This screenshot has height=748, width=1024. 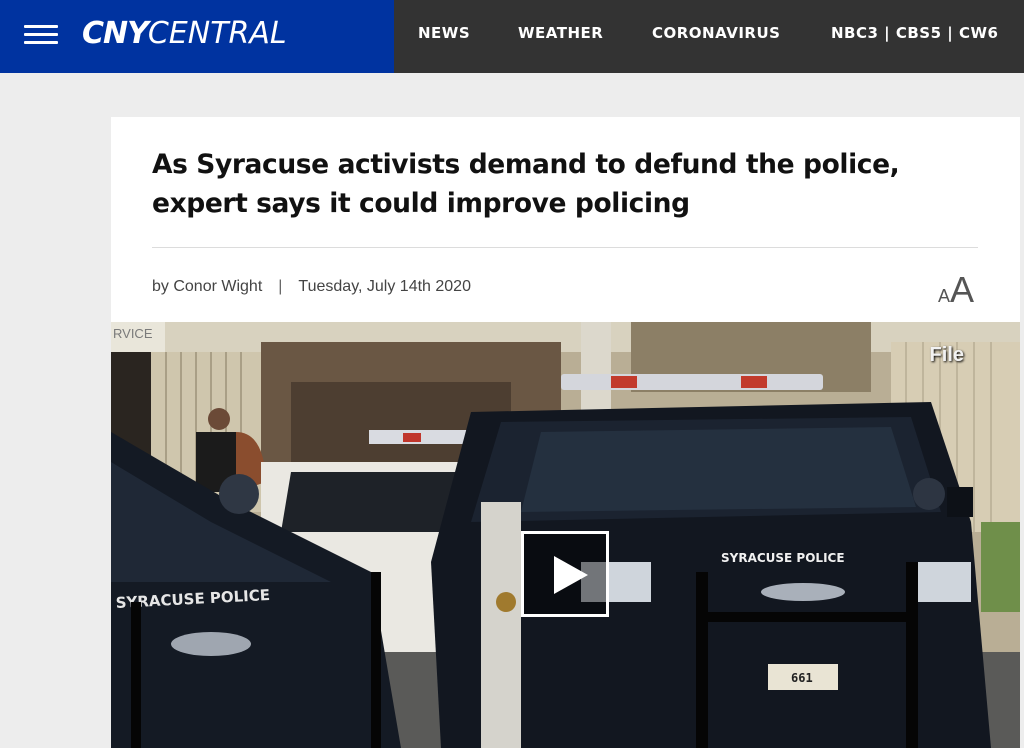 What do you see at coordinates (384, 286) in the screenshot?
I see `publish-date: Tuesday, July 14th 2020` at bounding box center [384, 286].